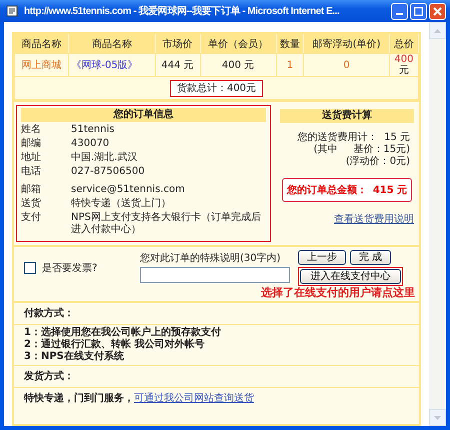 The height and width of the screenshot is (430, 450). I want to click on payment-method: 2：通过银行汇款、转帐 我公司对外帐号, so click(115, 344).